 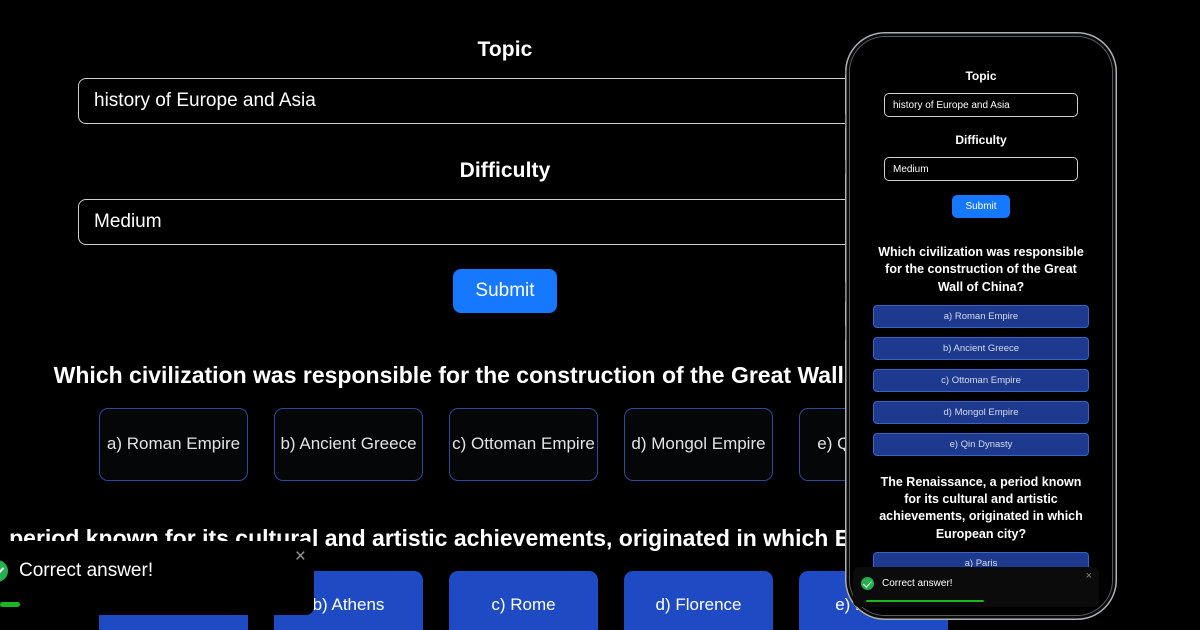 I want to click on desktop-toast-close-icon: ×, so click(x=300, y=556).